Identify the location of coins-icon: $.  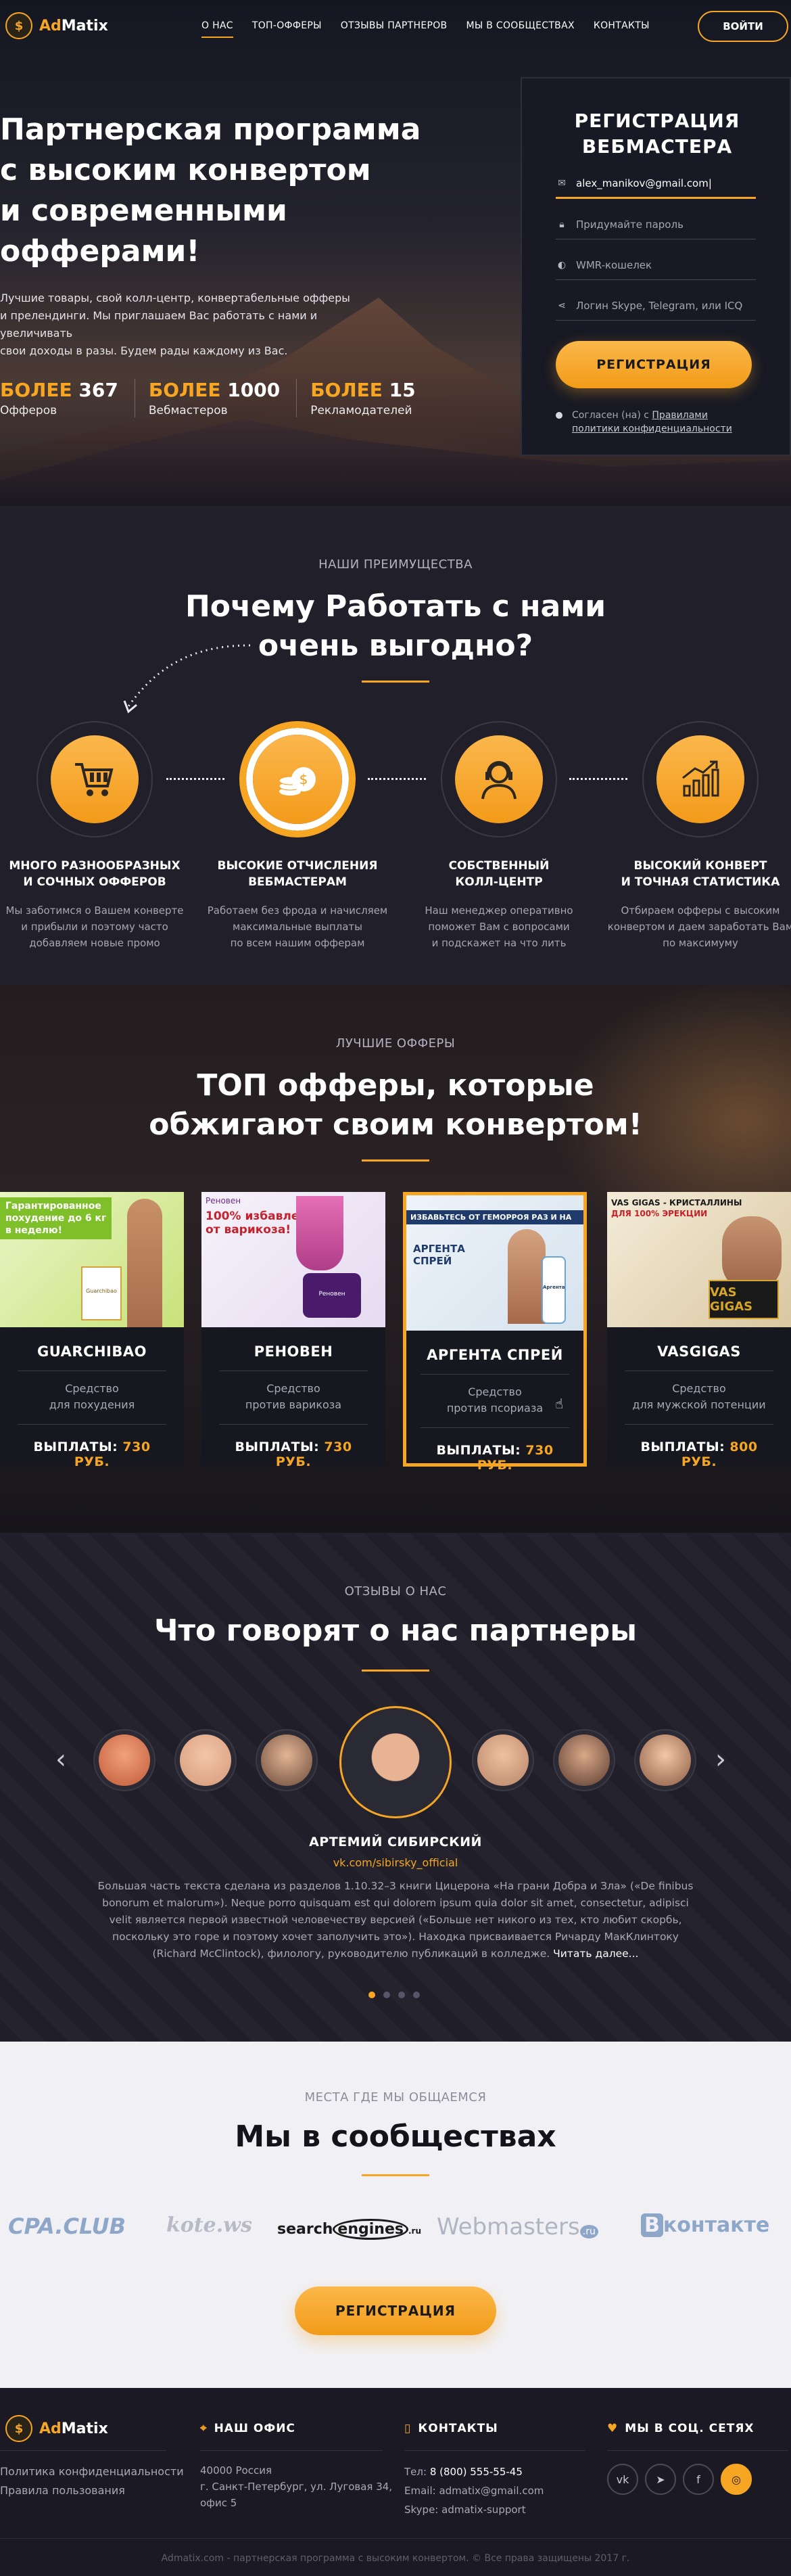
(297, 779).